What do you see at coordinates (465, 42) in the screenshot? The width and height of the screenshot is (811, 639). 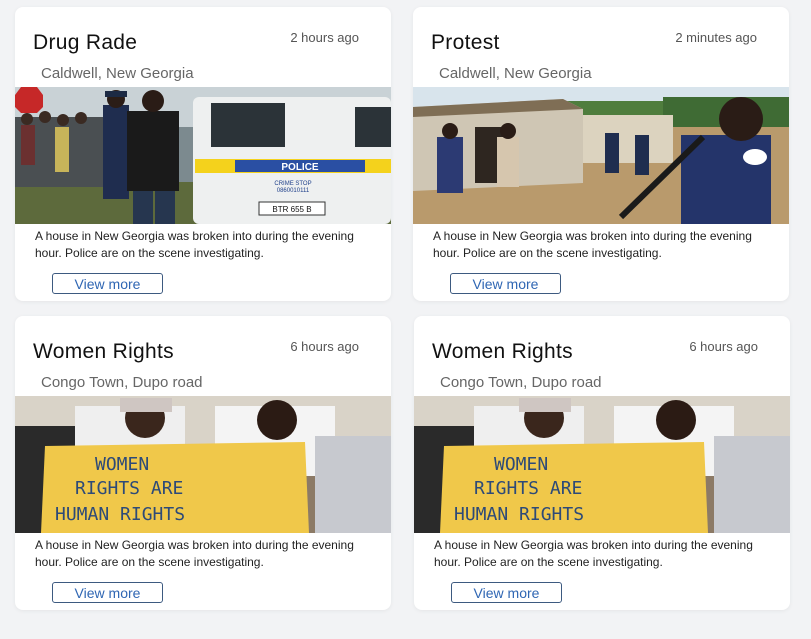 I see `card-title: Protest` at bounding box center [465, 42].